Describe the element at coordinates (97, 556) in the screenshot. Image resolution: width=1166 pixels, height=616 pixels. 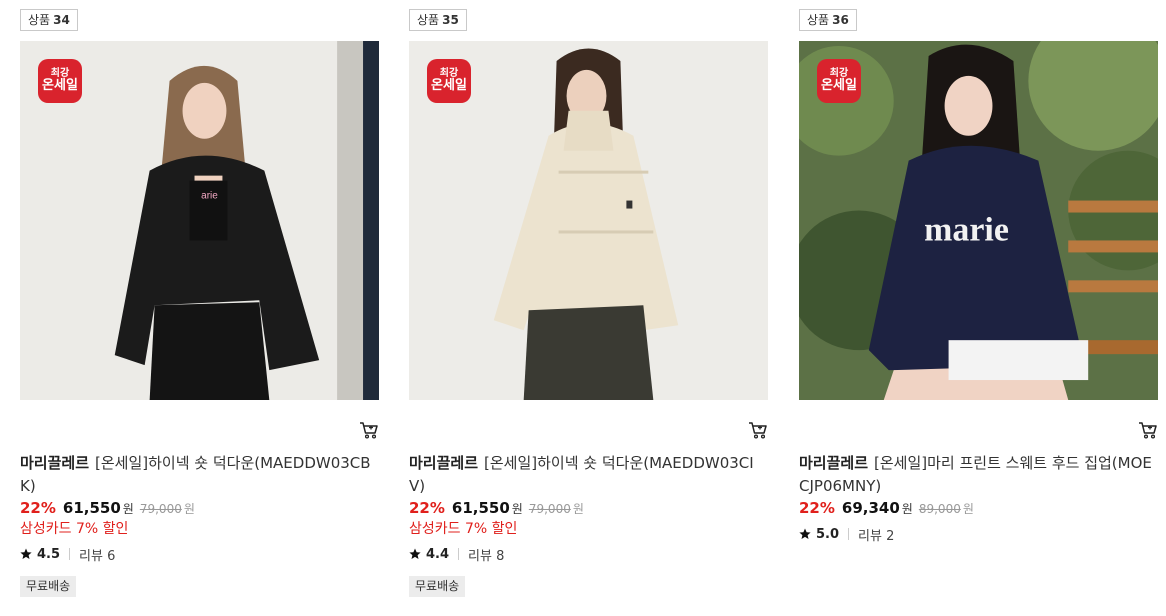
I see `review-count: 리뷰 6` at that location.